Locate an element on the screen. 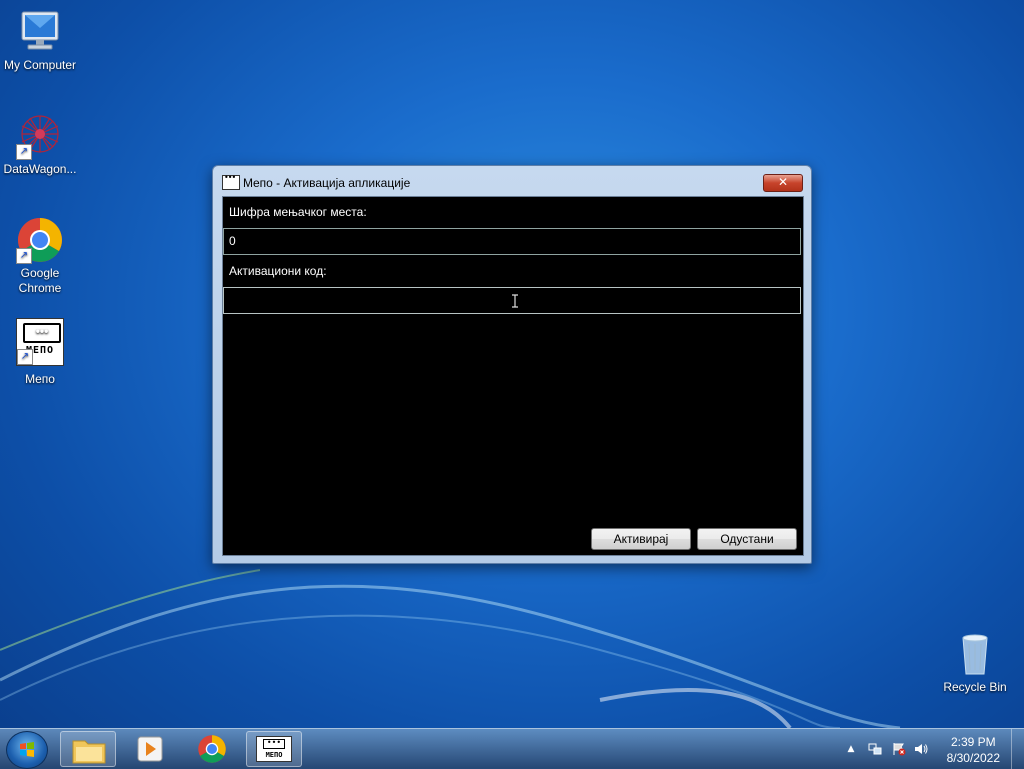 The height and width of the screenshot is (769, 1024). taskbar-mepo: ••• МЕПО is located at coordinates (274, 749).